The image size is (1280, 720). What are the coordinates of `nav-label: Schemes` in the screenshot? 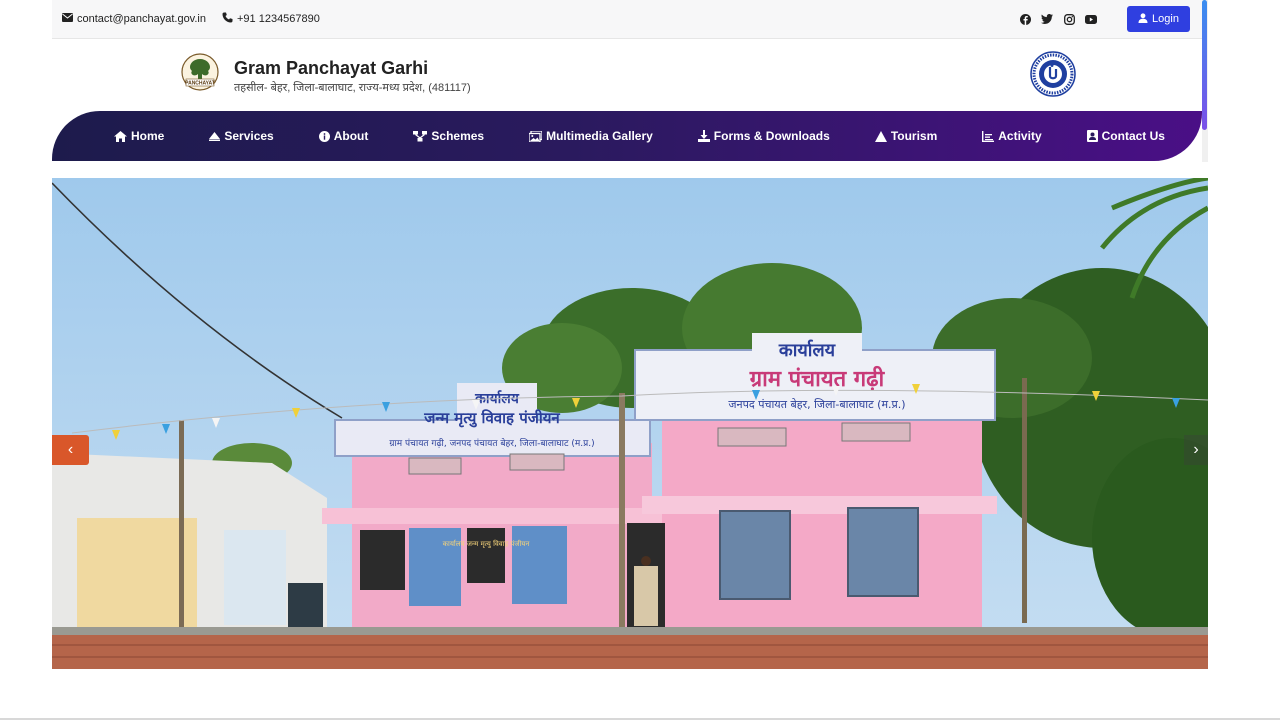 It's located at (458, 136).